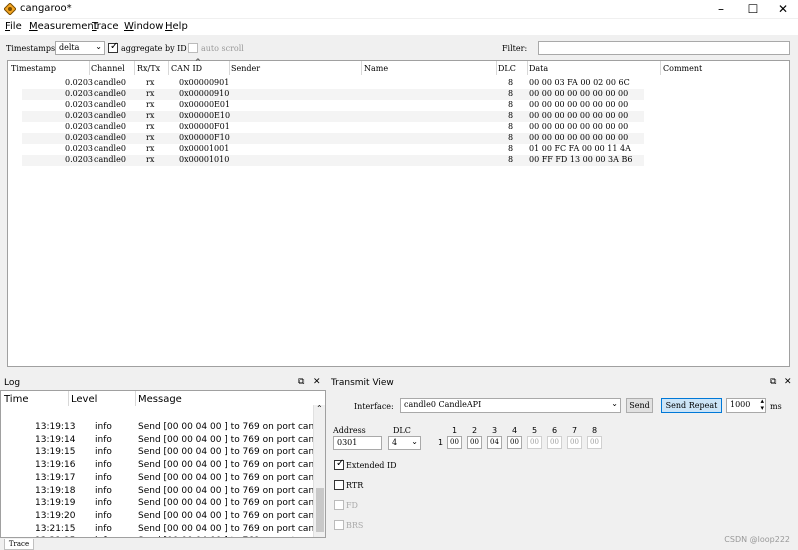 The image size is (798, 550). What do you see at coordinates (721, 9) in the screenshot?
I see `minimize-icon: –` at bounding box center [721, 9].